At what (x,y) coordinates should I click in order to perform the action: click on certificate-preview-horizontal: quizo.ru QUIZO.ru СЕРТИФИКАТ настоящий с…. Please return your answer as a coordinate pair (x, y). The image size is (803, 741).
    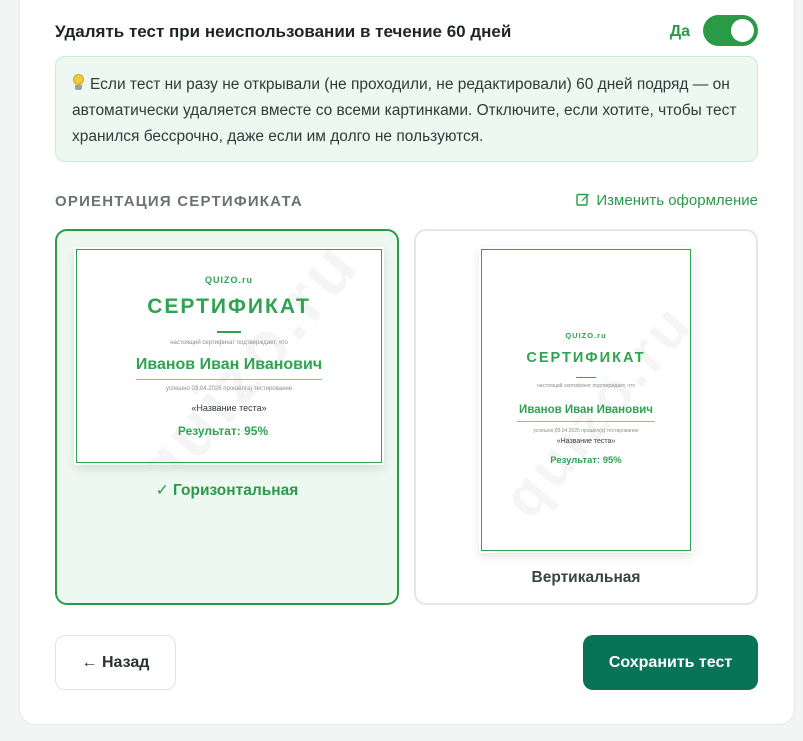
    Looking at the image, I should click on (229, 356).